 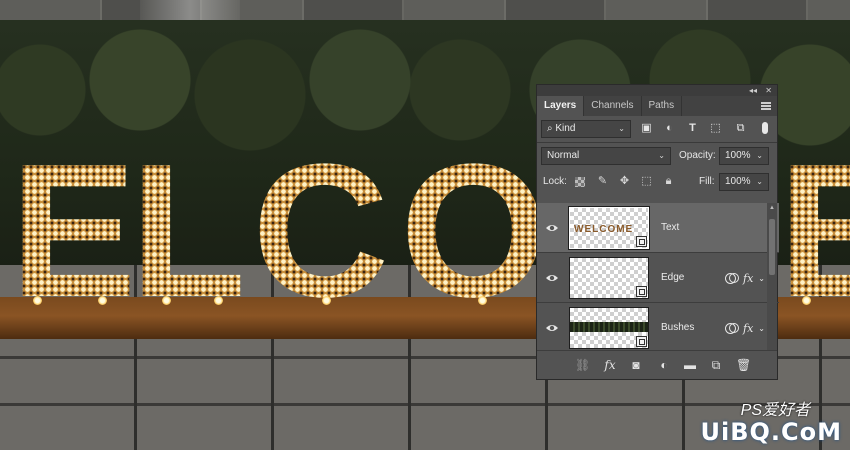 I want to click on blend-mode-select: Normal ⌄, so click(x=606, y=156).